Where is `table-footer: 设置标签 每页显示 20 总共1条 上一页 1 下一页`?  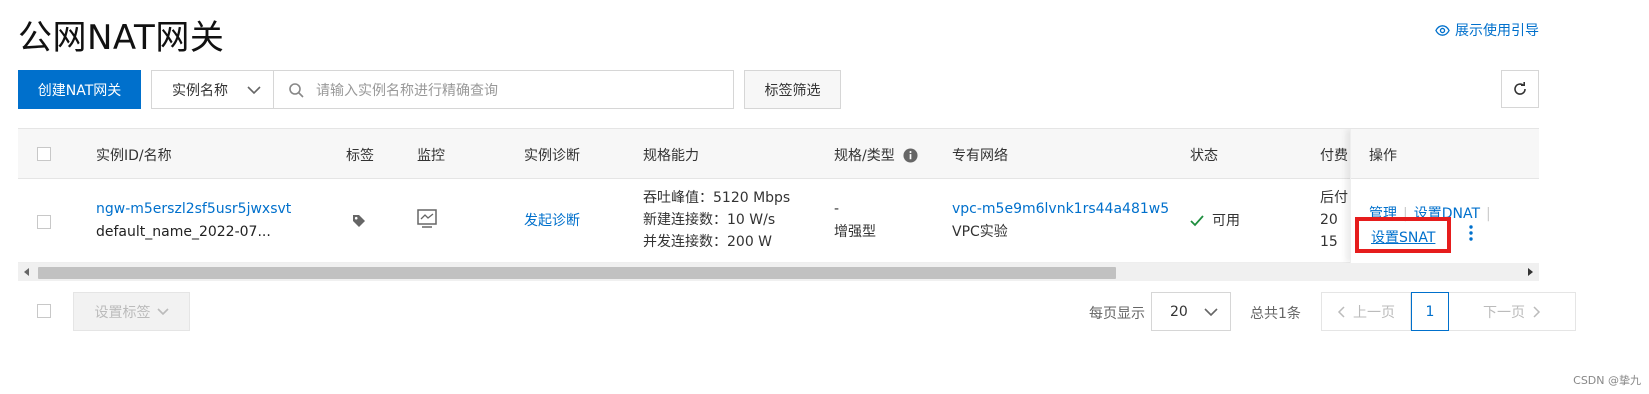
table-footer: 设置标签 每页显示 20 总共1条 上一页 1 下一页 is located at coordinates (797, 311).